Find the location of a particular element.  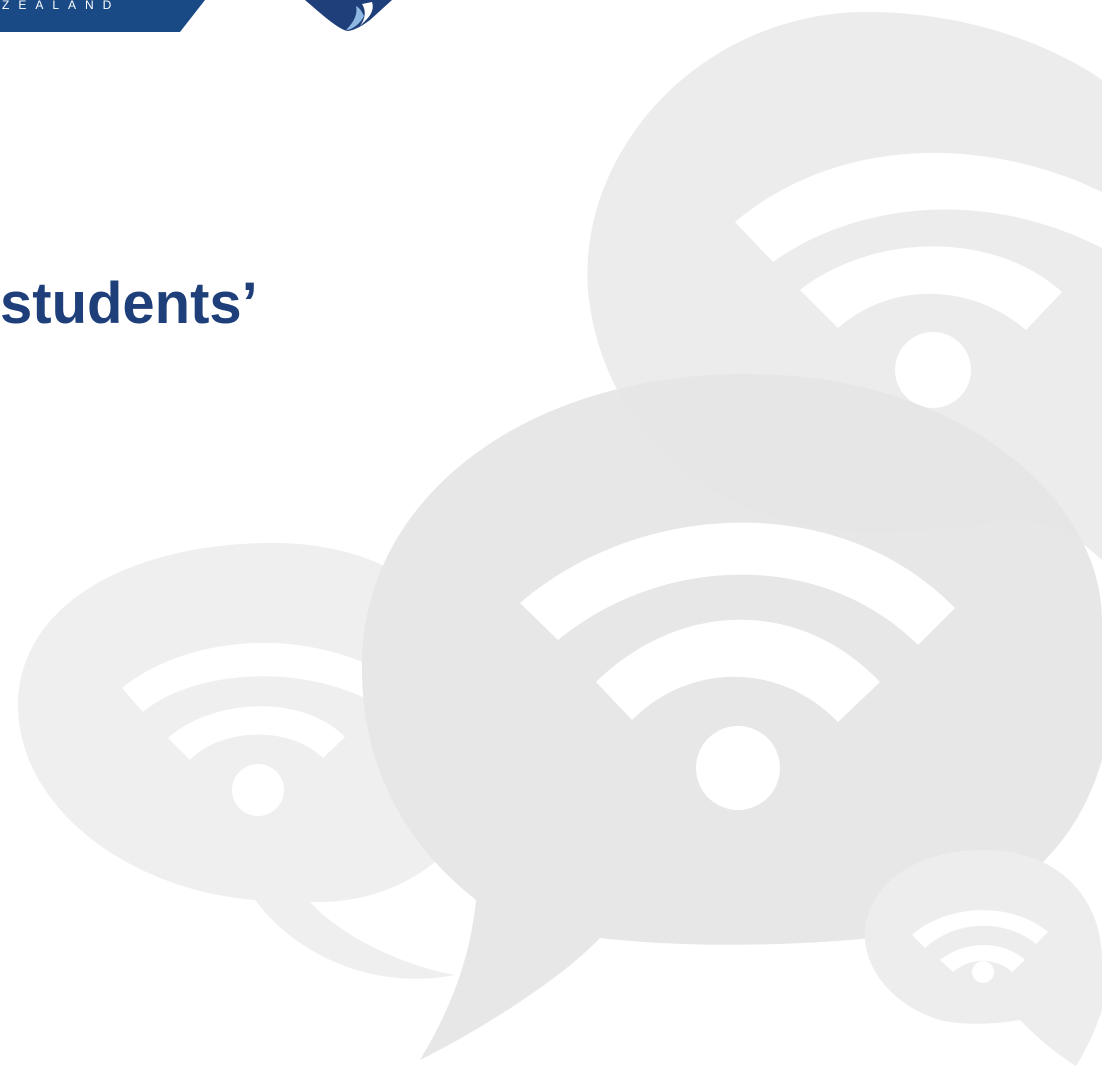

banner-shape: ZEALAND is located at coordinates (102, 16).